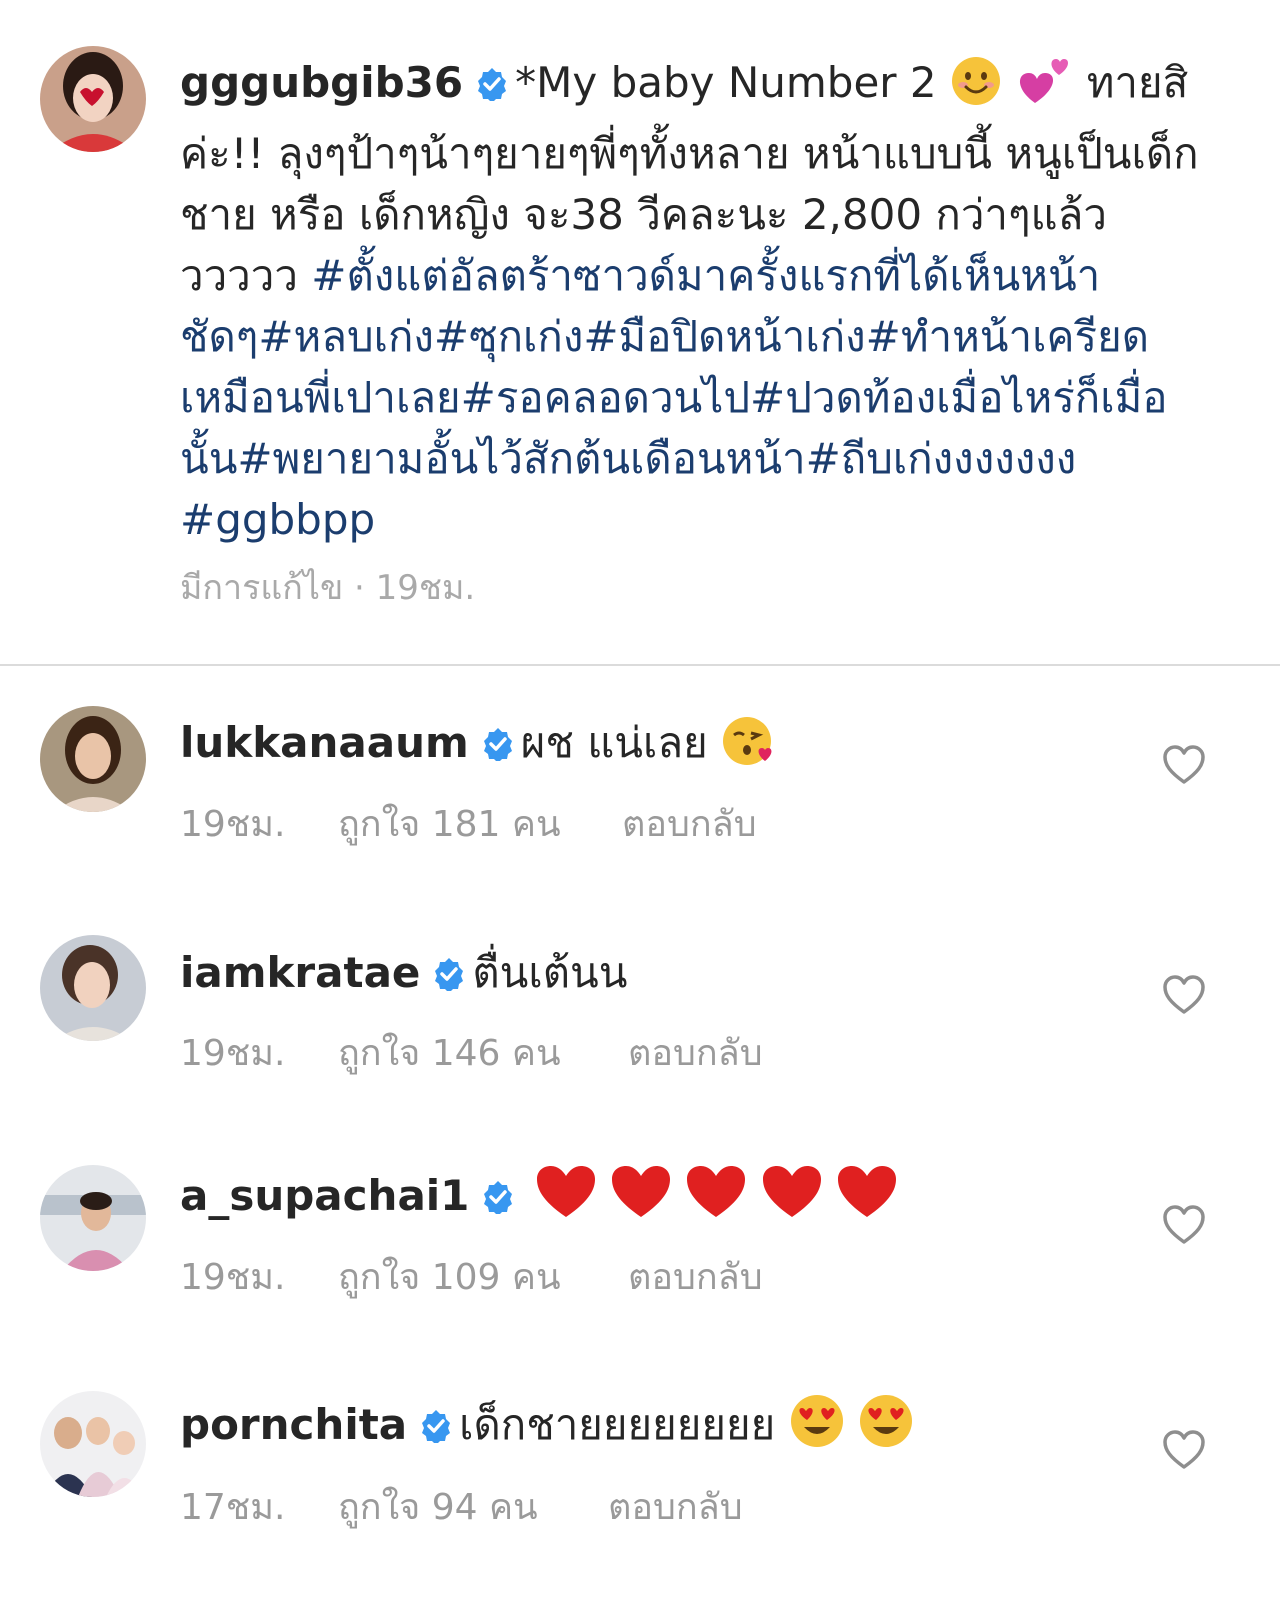 Image resolution: width=1280 pixels, height=1604 pixels. What do you see at coordinates (480, 823) in the screenshot?
I see `comment-likes: ถูกใจ 181 คน` at bounding box center [480, 823].